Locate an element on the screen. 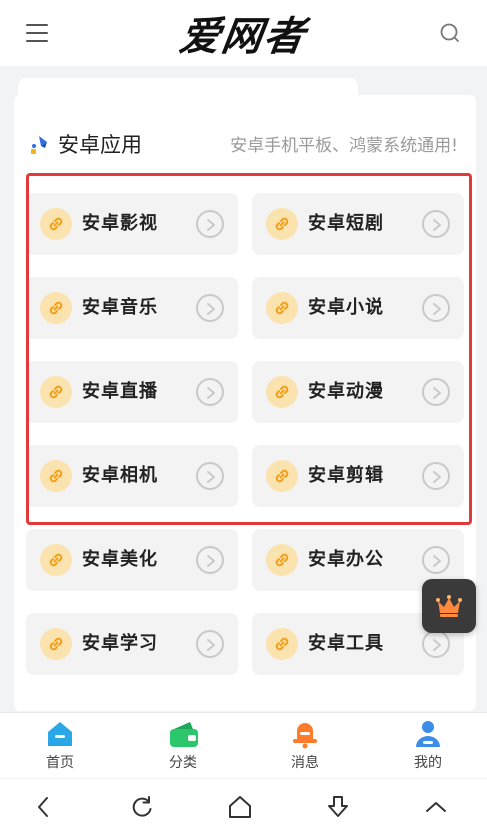 The image size is (487, 835). category-item-影视: 安卓影视 is located at coordinates (132, 224).